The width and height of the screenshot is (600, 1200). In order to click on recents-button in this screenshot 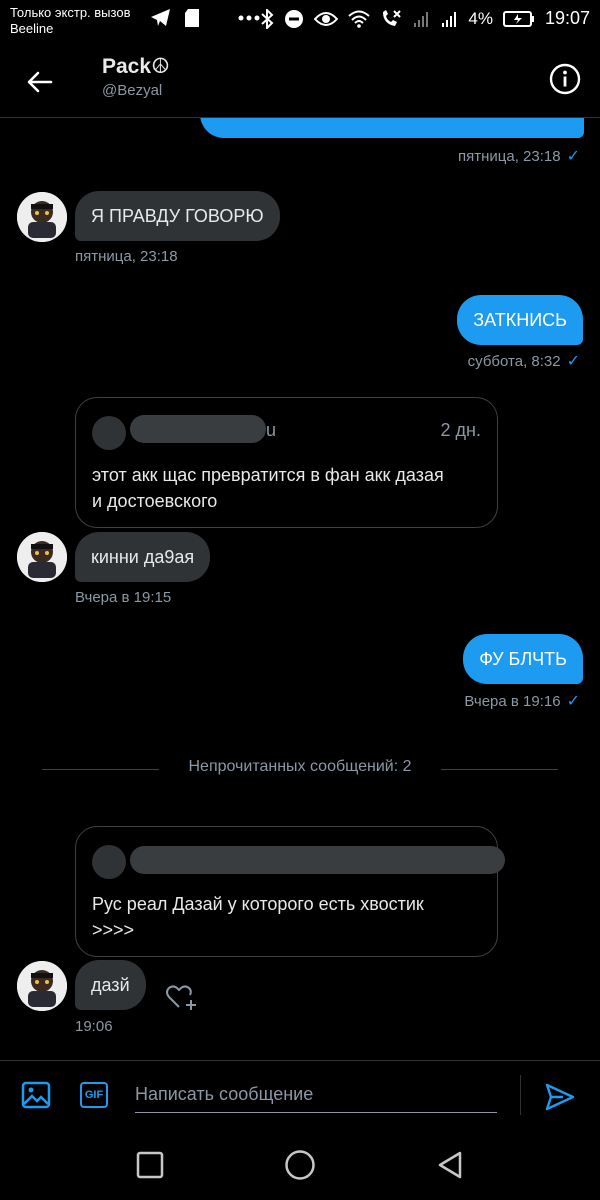, I will do `click(150, 1165)`.